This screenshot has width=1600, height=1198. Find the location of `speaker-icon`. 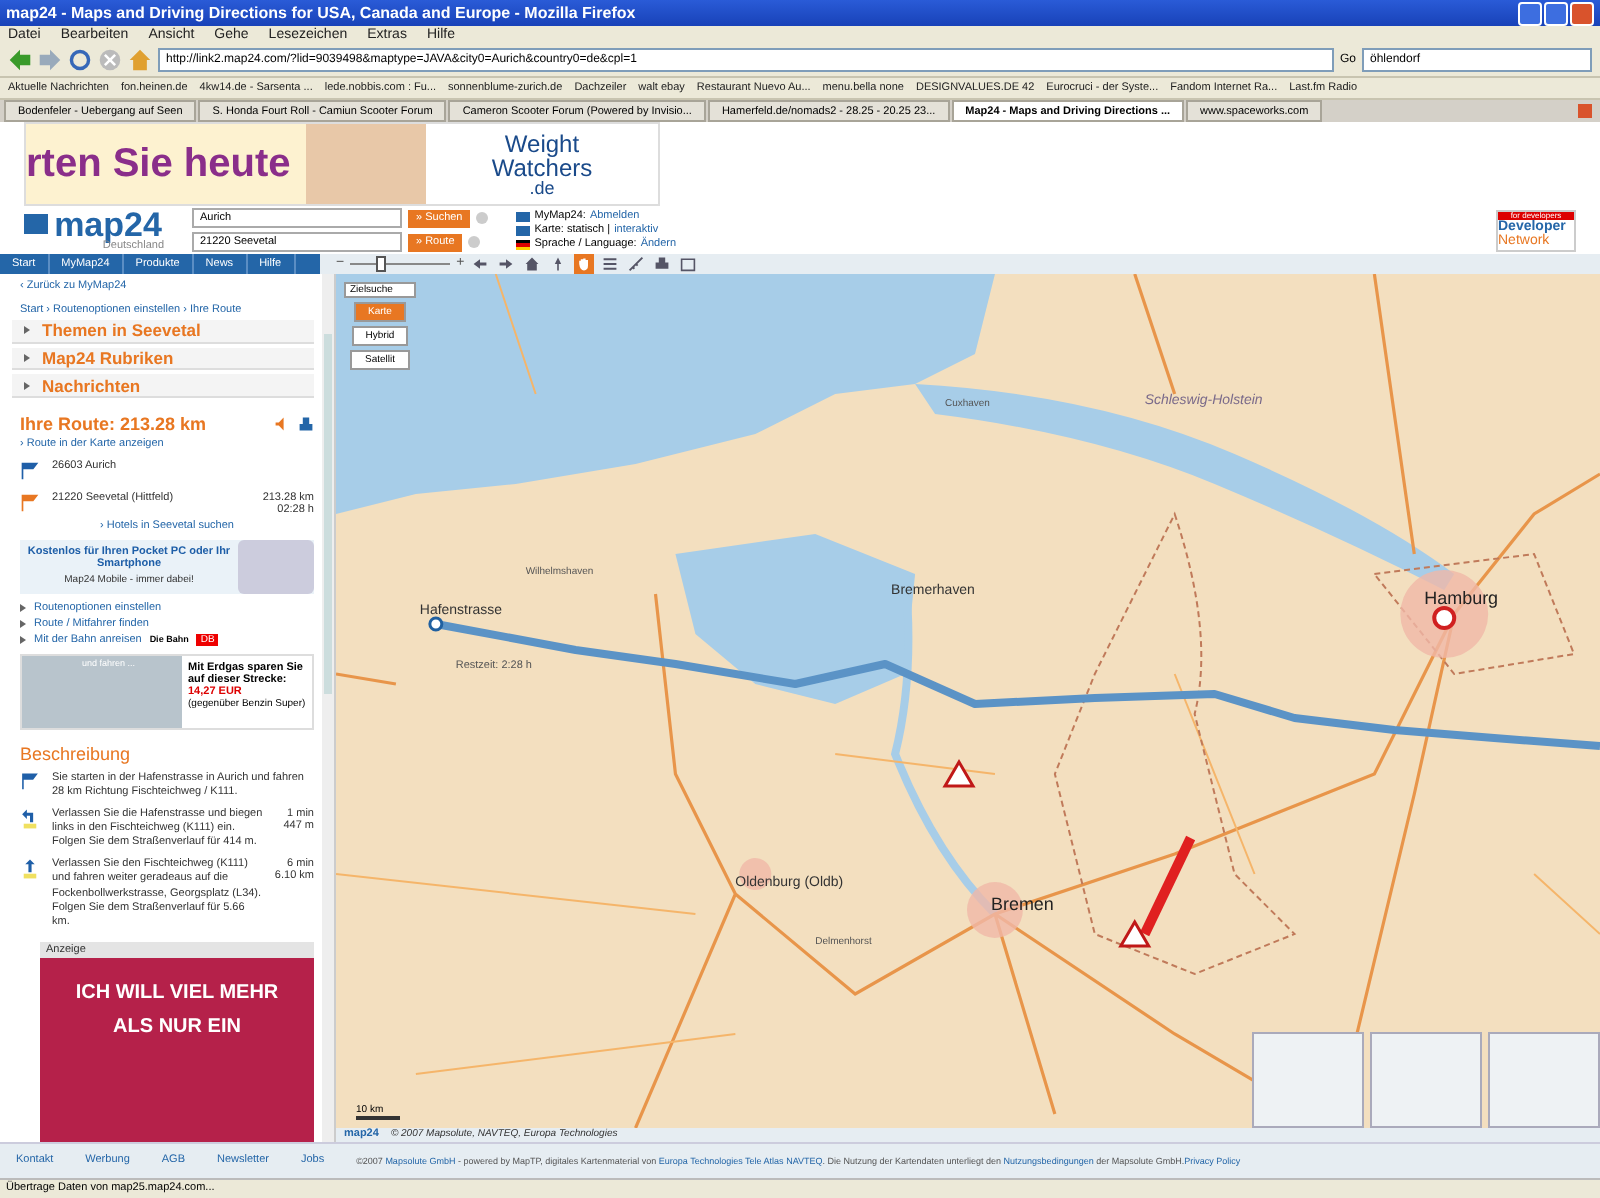

speaker-icon is located at coordinates (282, 424).